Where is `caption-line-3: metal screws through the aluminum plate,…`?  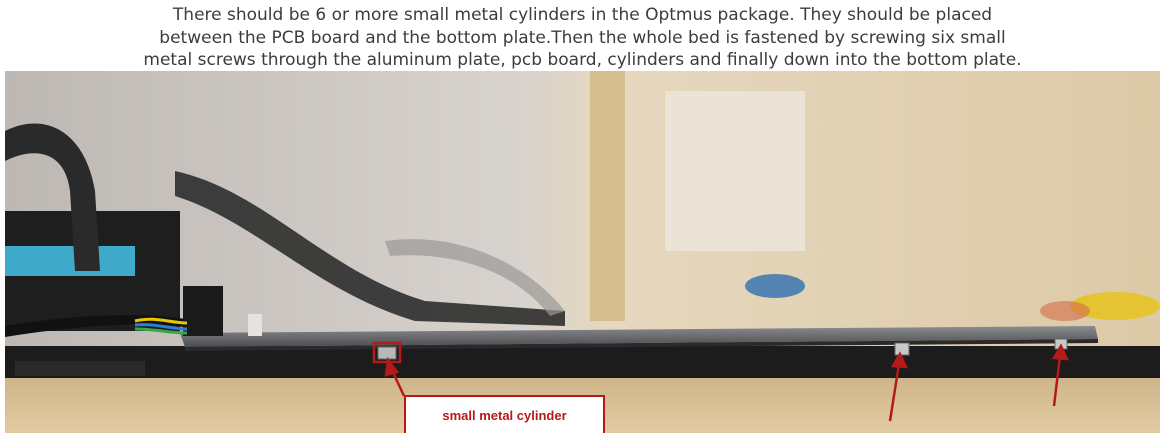 caption-line-3: metal screws through the aluminum plate,… is located at coordinates (582, 60).